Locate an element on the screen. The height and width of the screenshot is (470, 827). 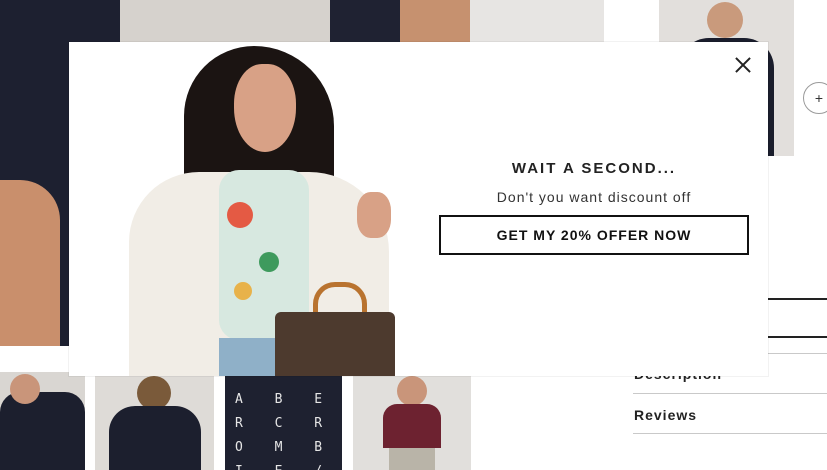
handbag-shape is located at coordinates (335, 344).